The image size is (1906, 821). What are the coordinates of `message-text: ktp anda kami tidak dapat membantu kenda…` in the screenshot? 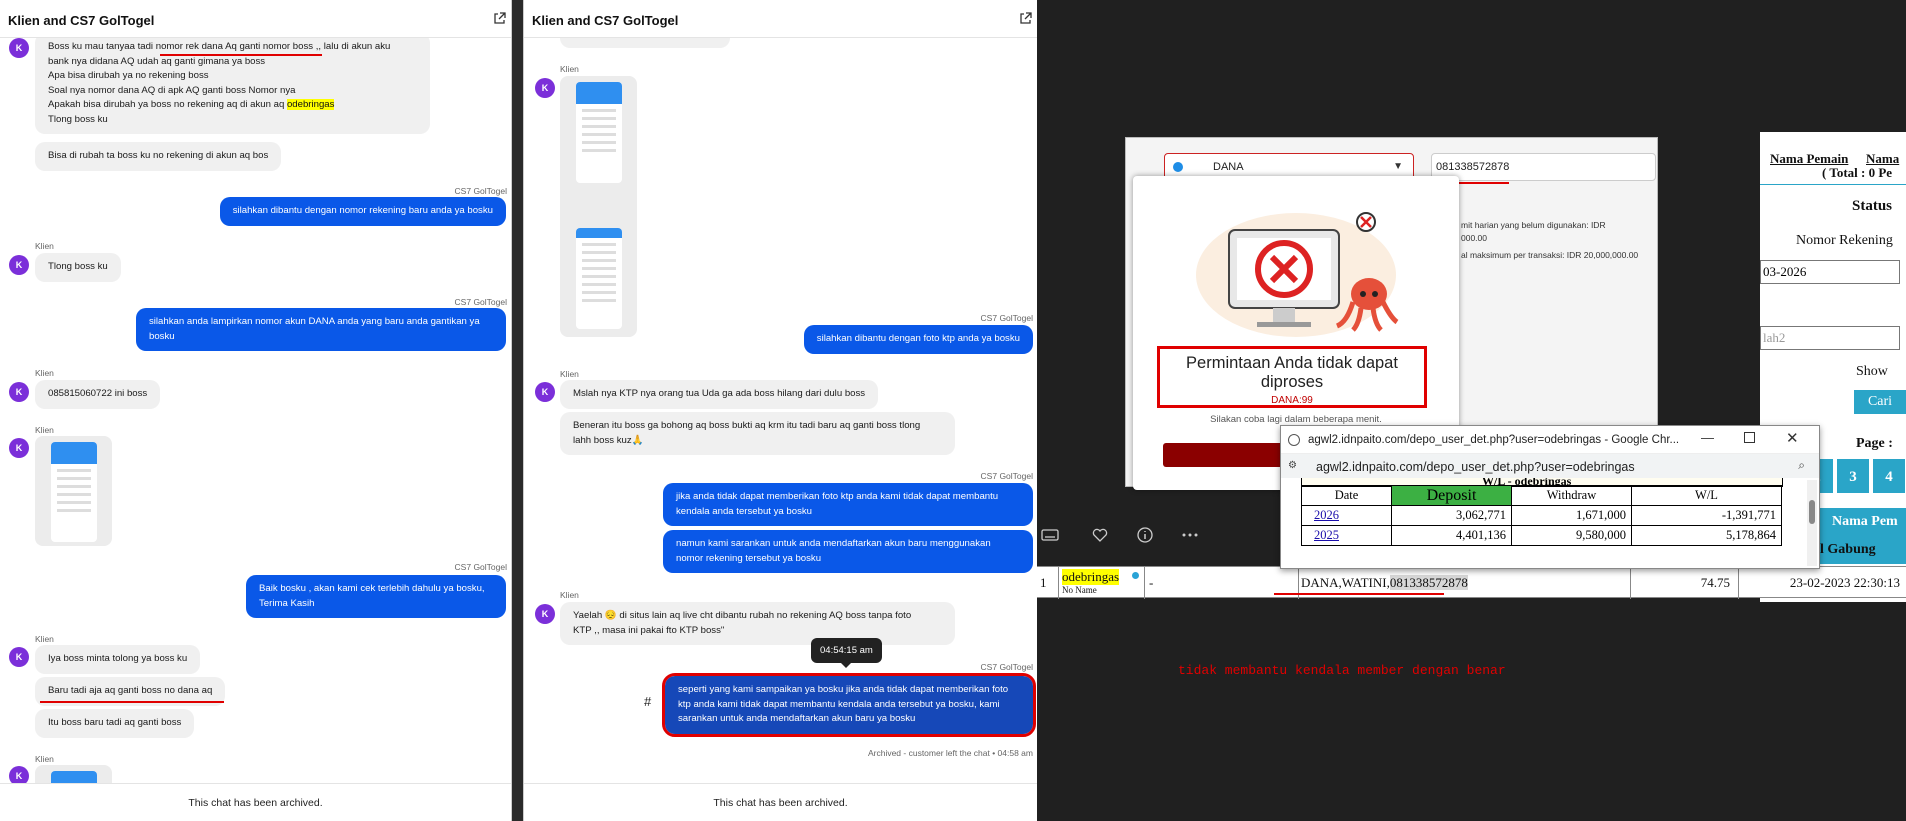 It's located at (839, 704).